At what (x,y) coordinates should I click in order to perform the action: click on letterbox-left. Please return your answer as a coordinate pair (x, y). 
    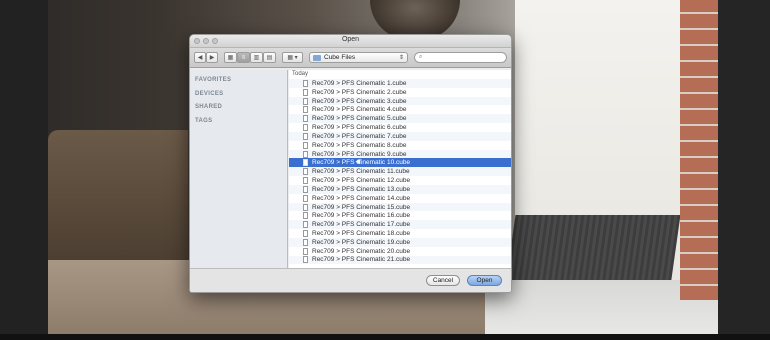
    Looking at the image, I should click on (24, 170).